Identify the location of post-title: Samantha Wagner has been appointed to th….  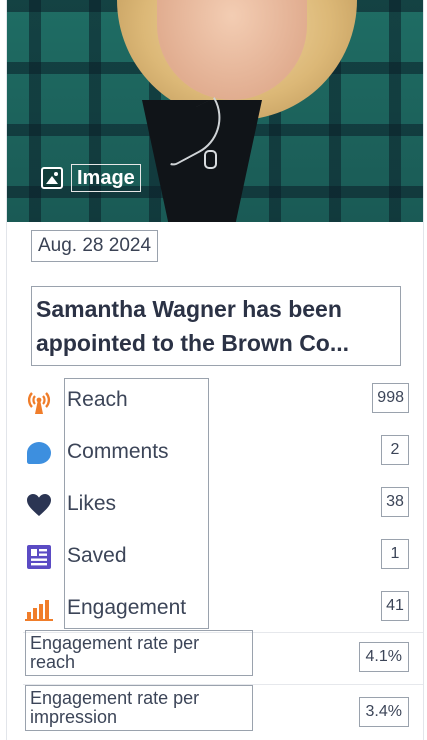
(216, 326).